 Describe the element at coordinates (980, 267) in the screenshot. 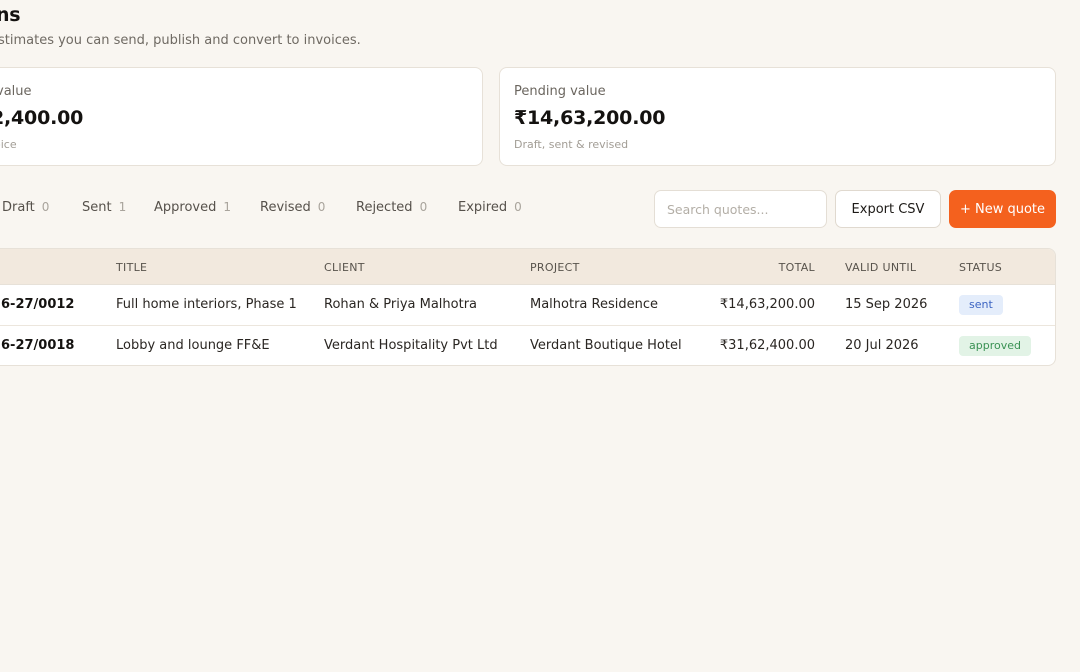

I see `column-header-status: STATUS` at that location.